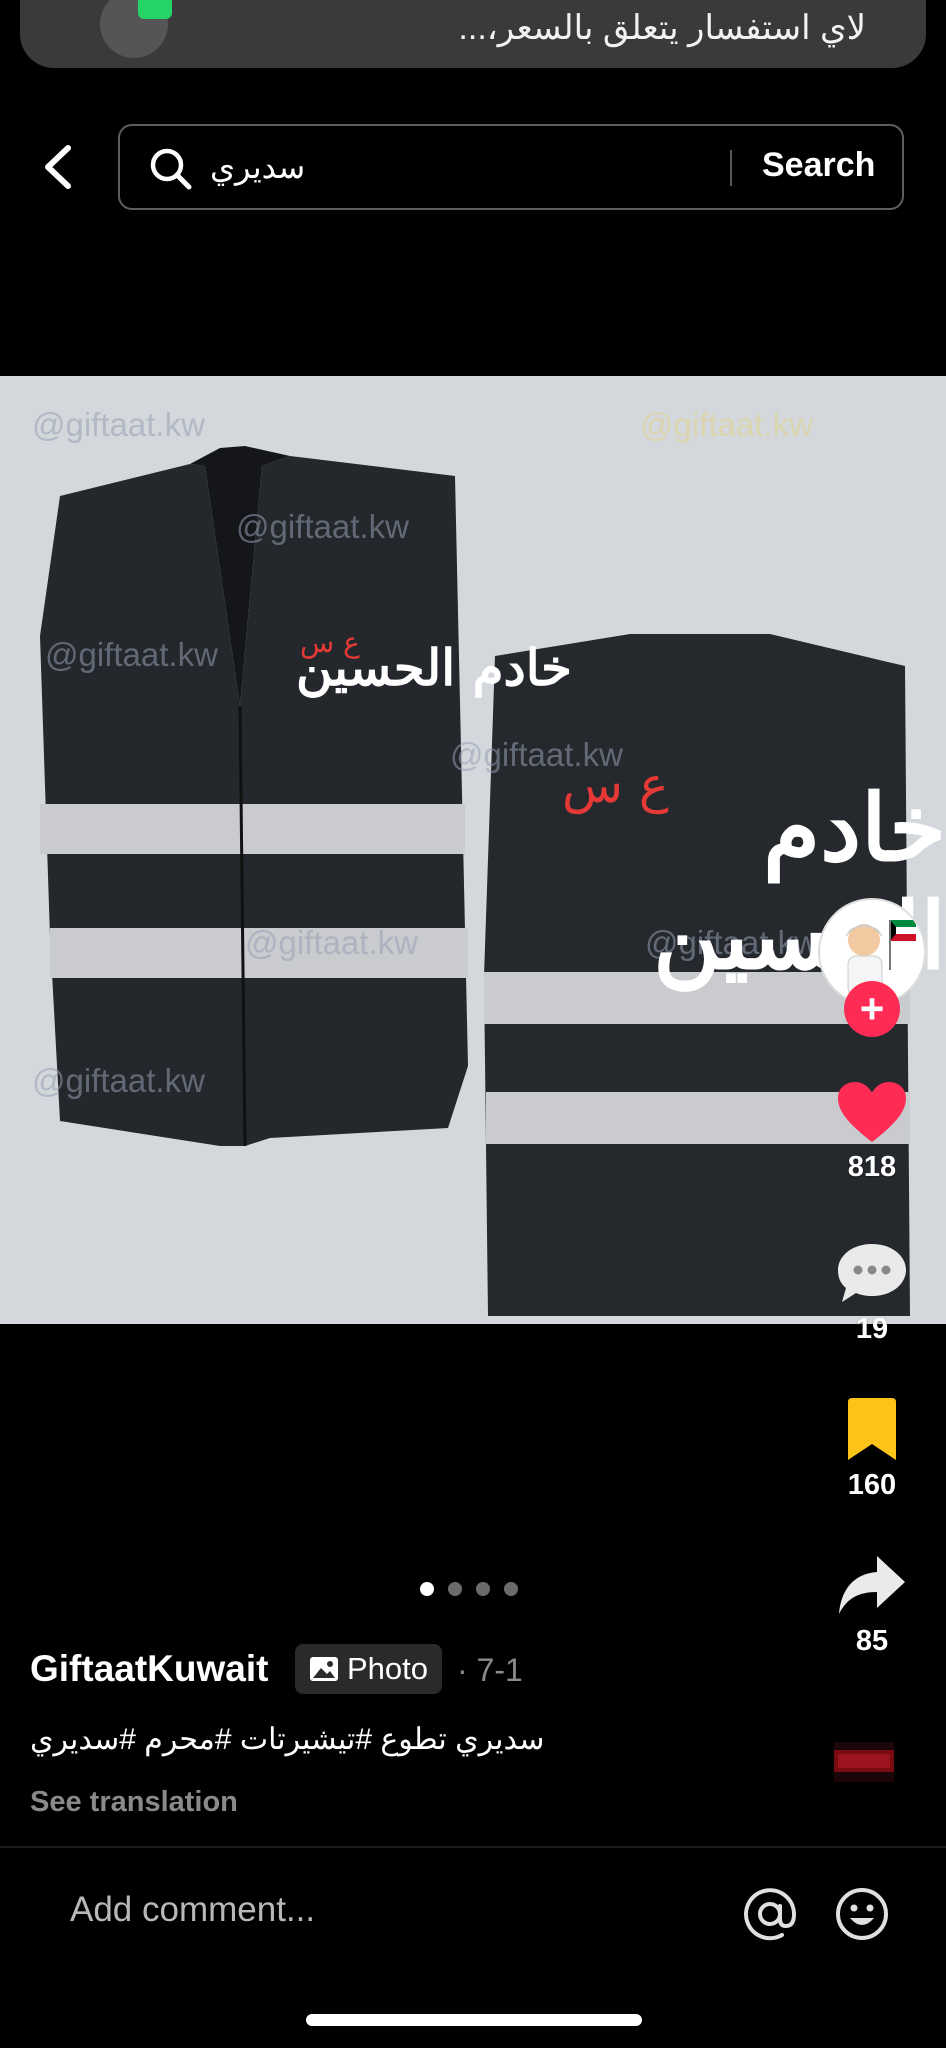  What do you see at coordinates (872, 1112) in the screenshot?
I see `heart-icon` at bounding box center [872, 1112].